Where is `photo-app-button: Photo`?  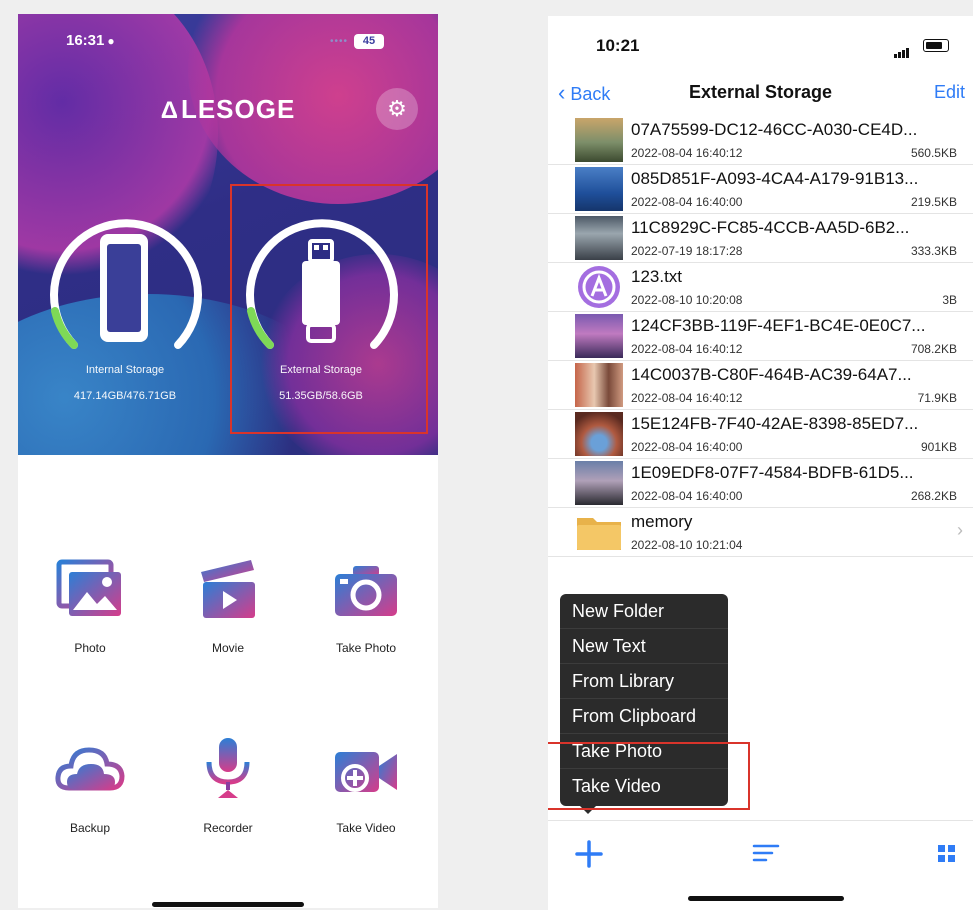 photo-app-button: Photo is located at coordinates (90, 606).